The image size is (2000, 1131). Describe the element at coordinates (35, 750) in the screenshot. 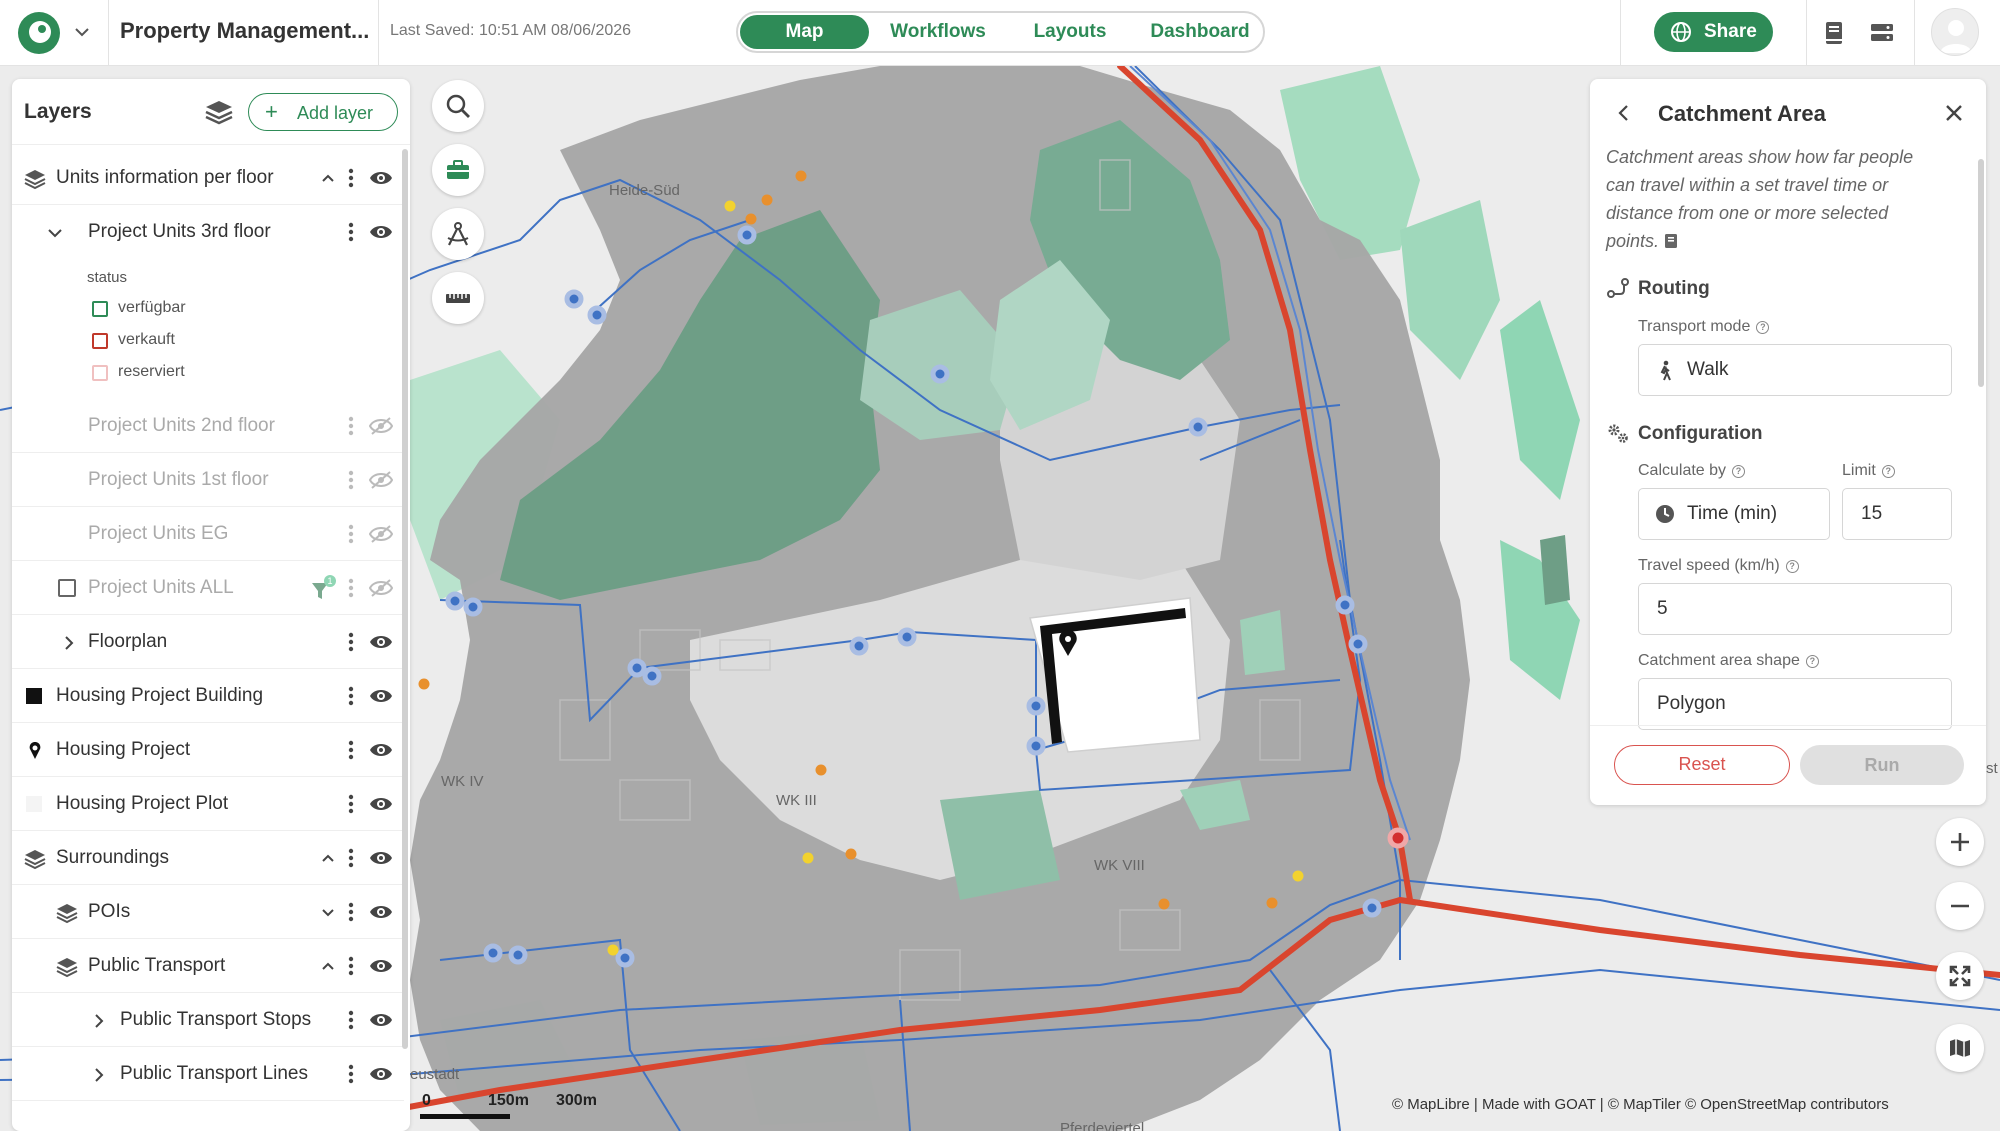

I see `map-pin-icon` at that location.